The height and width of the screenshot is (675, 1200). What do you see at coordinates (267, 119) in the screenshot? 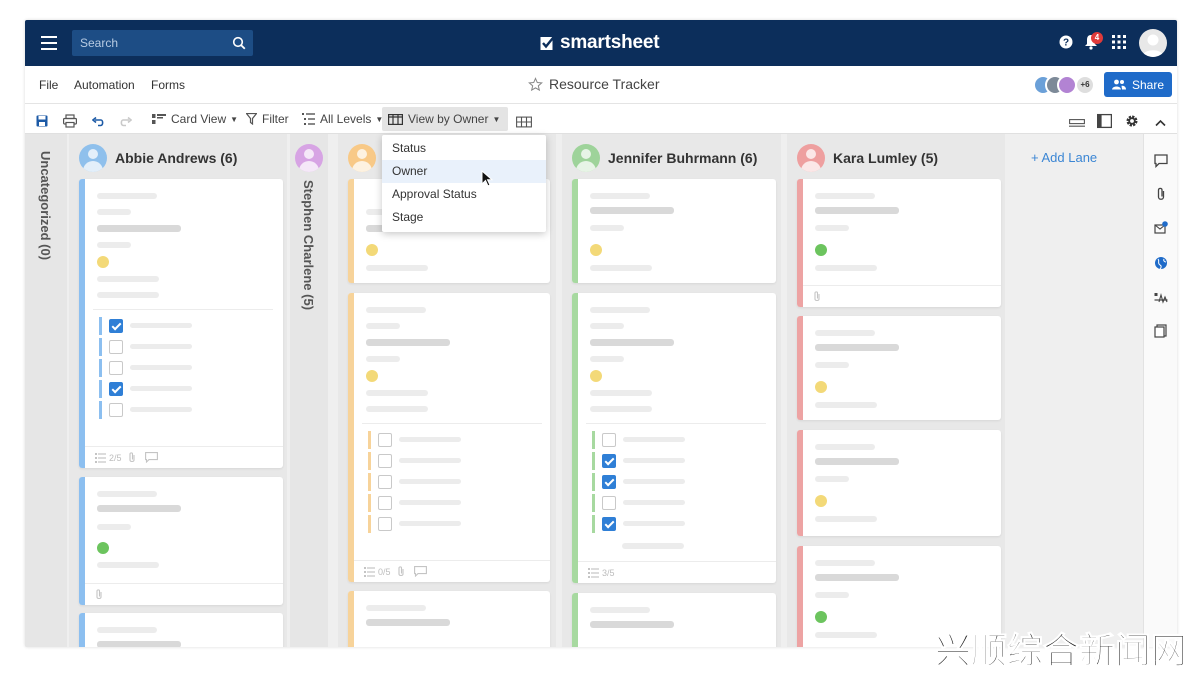
I see `filter-button: Filter` at bounding box center [267, 119].